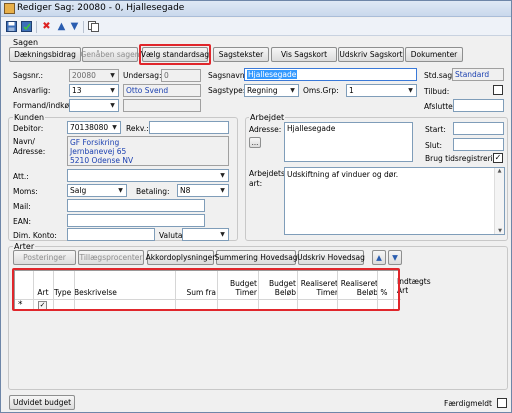 The height and width of the screenshot is (413, 512). I want to click on sagsnr-label: Sagsnr.:, so click(28, 75).